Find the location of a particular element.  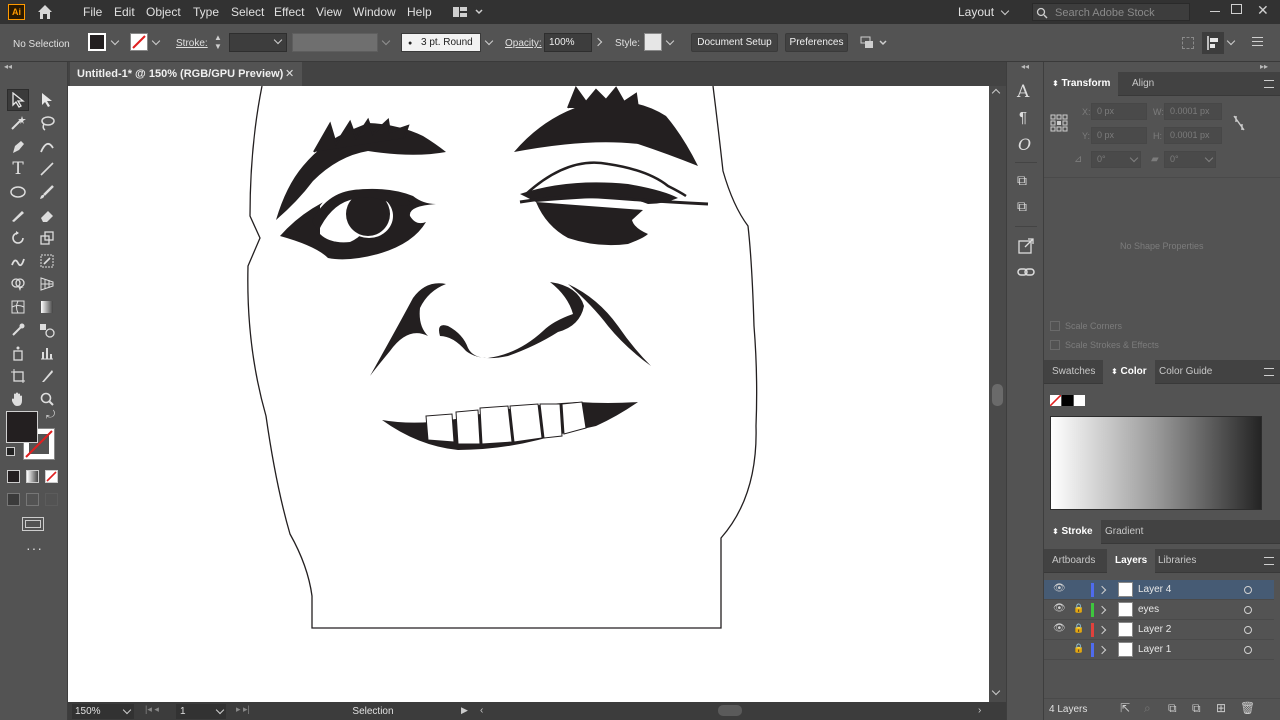

menu-help: Help is located at coordinates (419, 12).